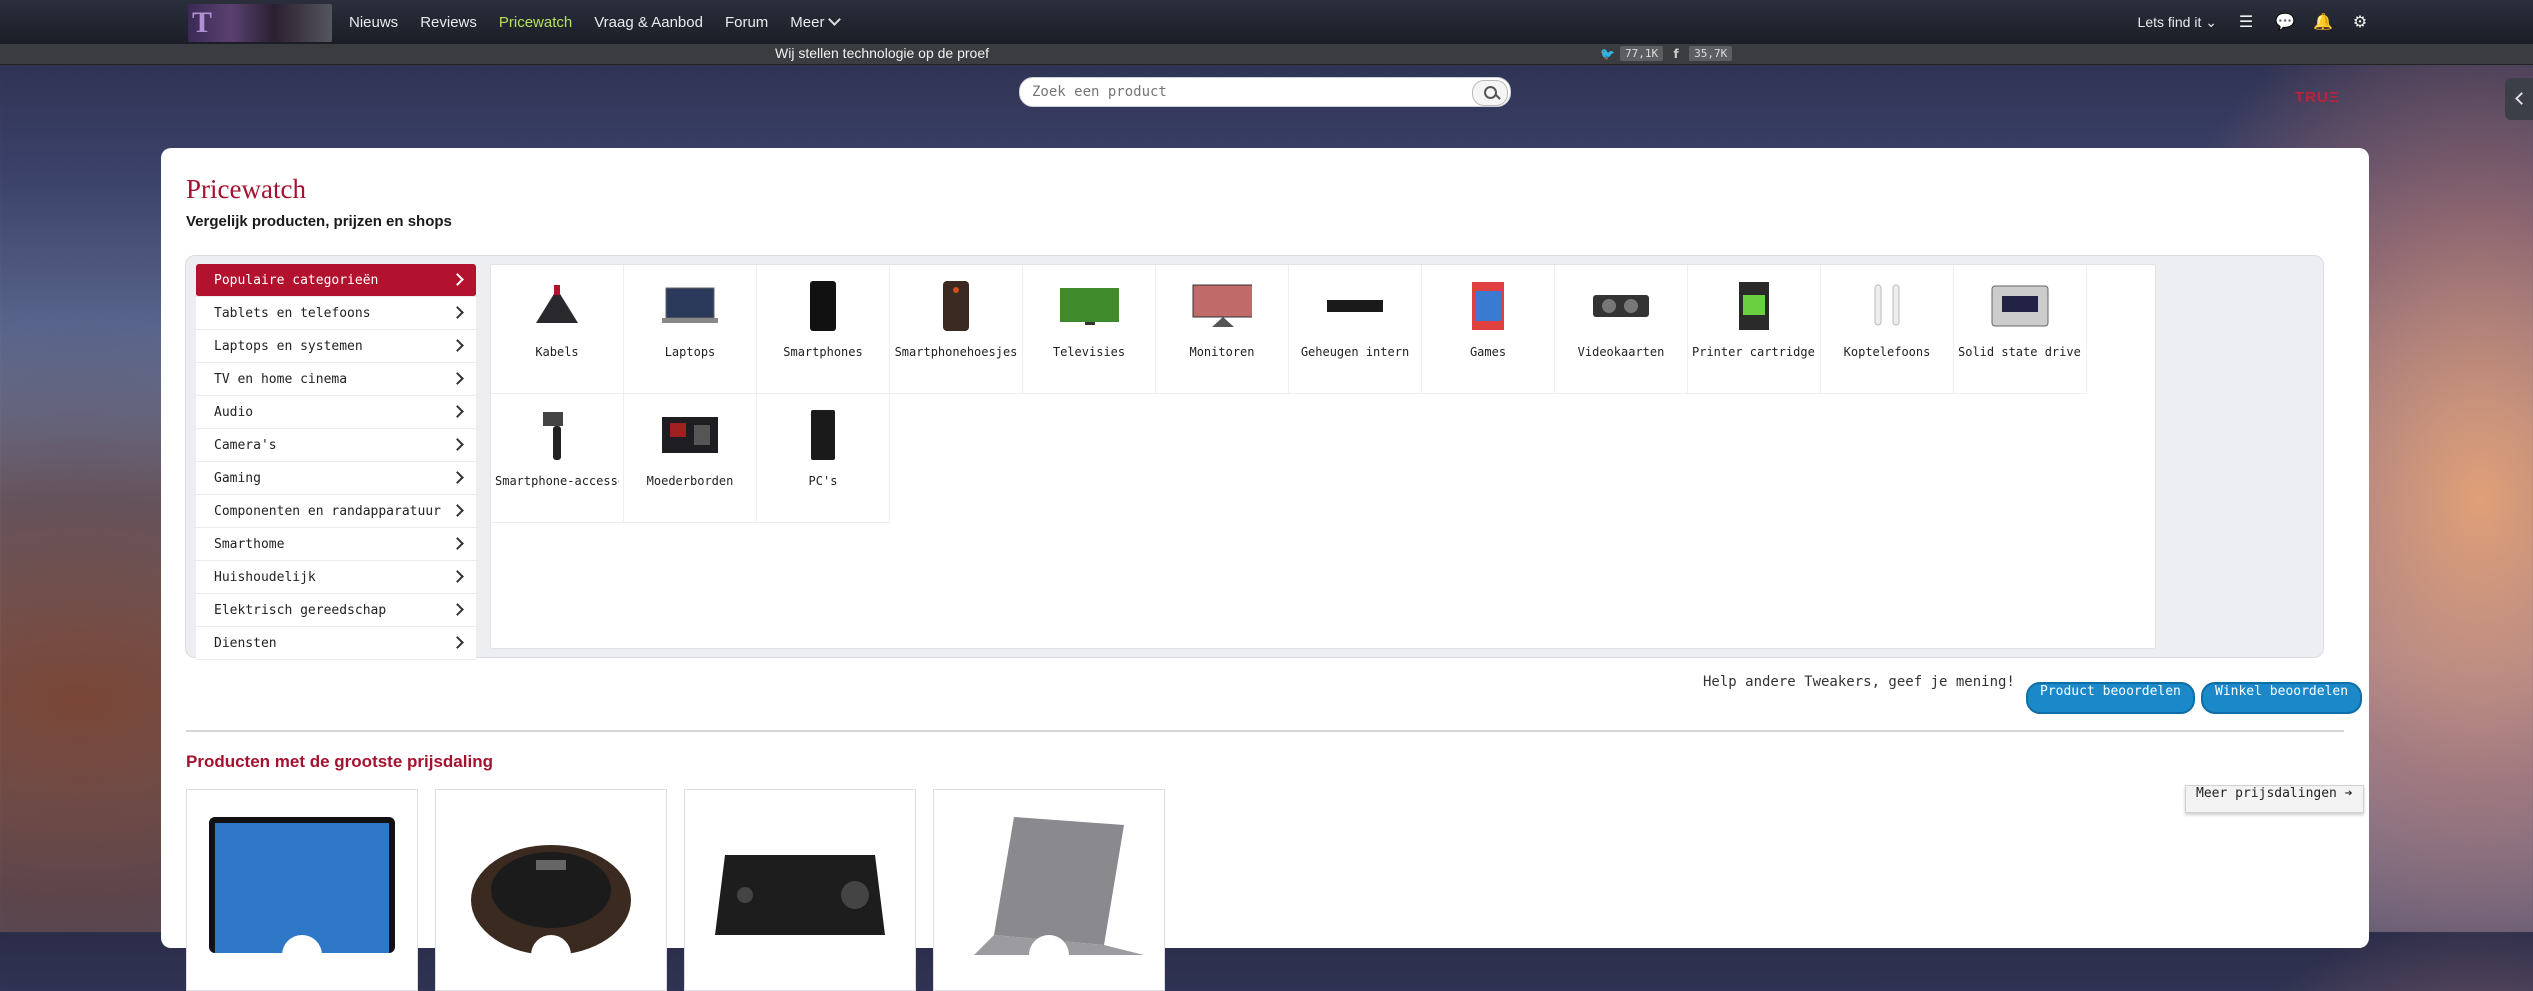 The image size is (2533, 991). Describe the element at coordinates (2246, 22) in the screenshot. I see `list-icon: ☰` at that location.